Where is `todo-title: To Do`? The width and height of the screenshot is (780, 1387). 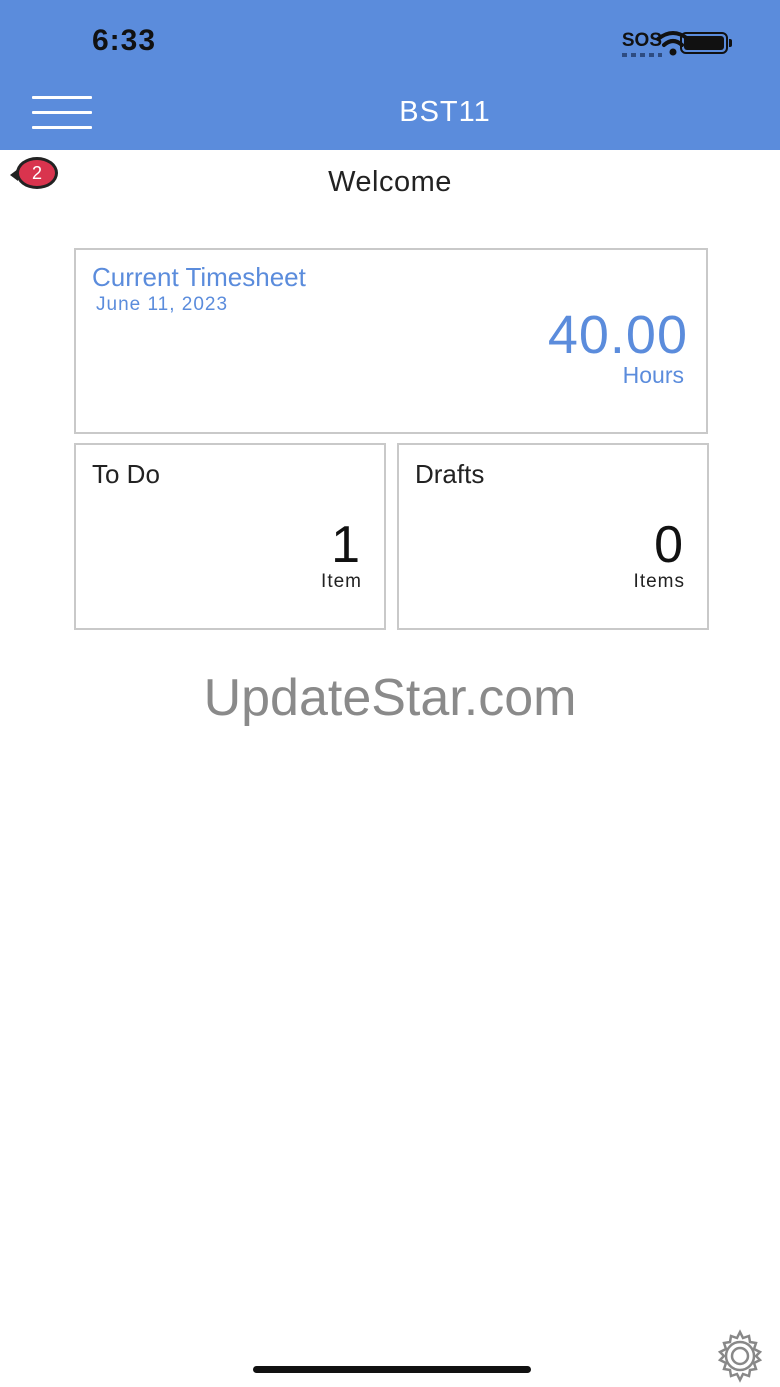
todo-title: To Do is located at coordinates (126, 474).